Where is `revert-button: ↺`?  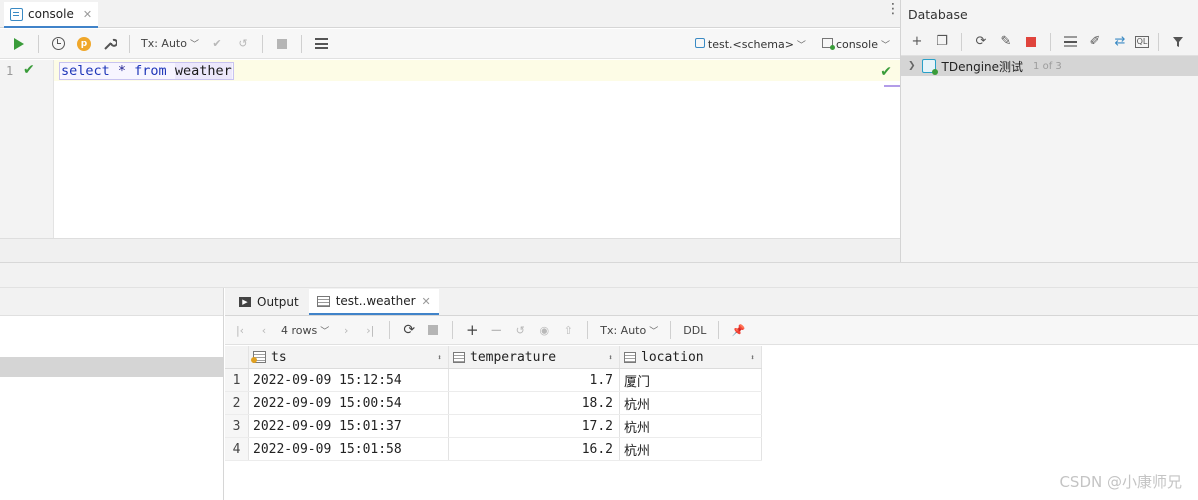 revert-button: ↺ is located at coordinates (520, 330).